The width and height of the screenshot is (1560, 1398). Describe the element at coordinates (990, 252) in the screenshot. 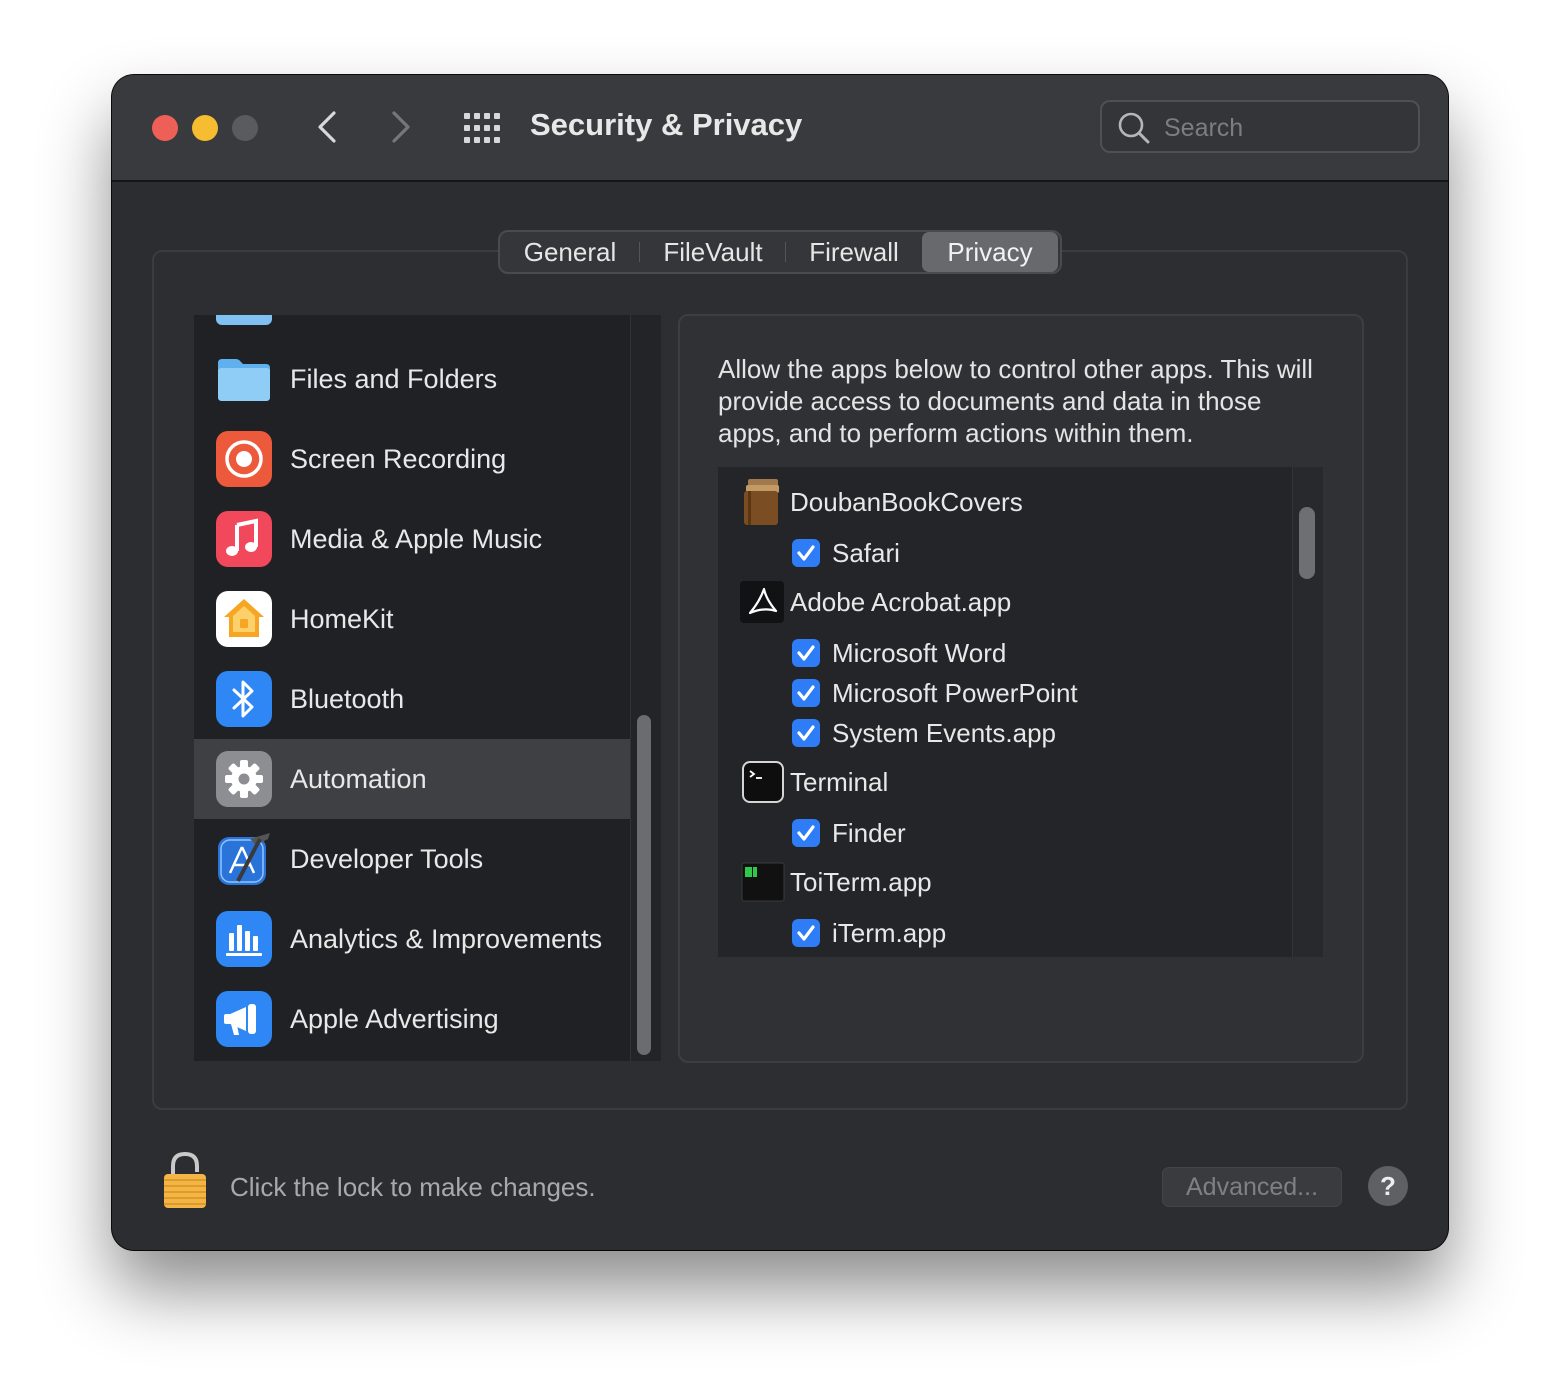

I see `tab-privacy: Privacy` at that location.